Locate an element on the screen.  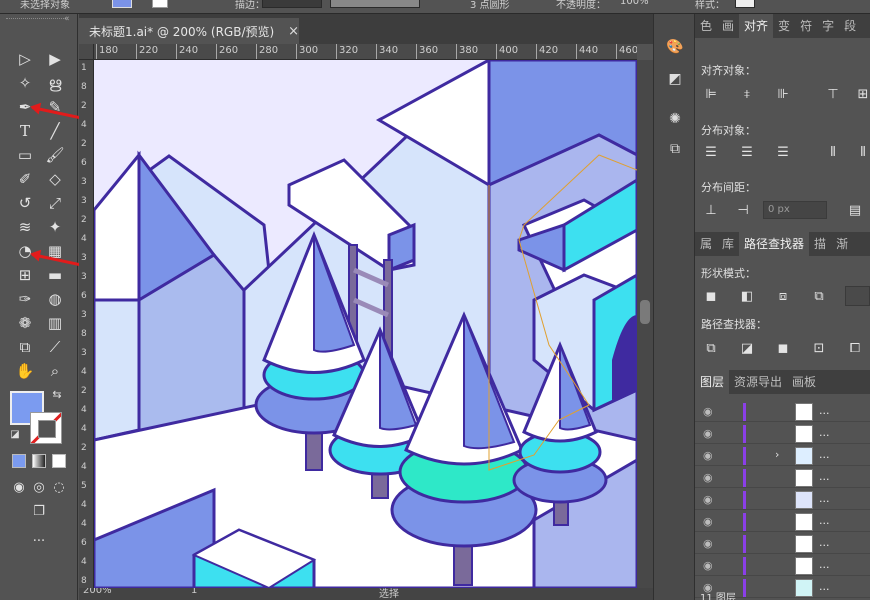
distribute-left-icon: ⦀ is located at coordinates (833, 152).